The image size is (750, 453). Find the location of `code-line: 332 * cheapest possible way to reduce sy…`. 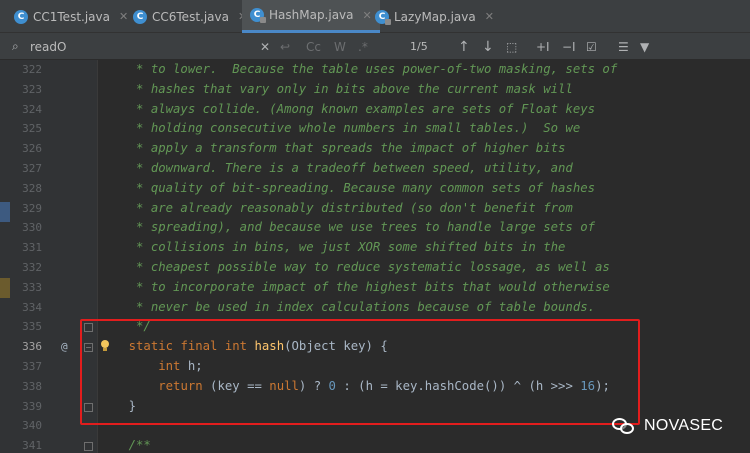

code-line: 332 * cheapest possible way to reduce sy… is located at coordinates (375, 268).